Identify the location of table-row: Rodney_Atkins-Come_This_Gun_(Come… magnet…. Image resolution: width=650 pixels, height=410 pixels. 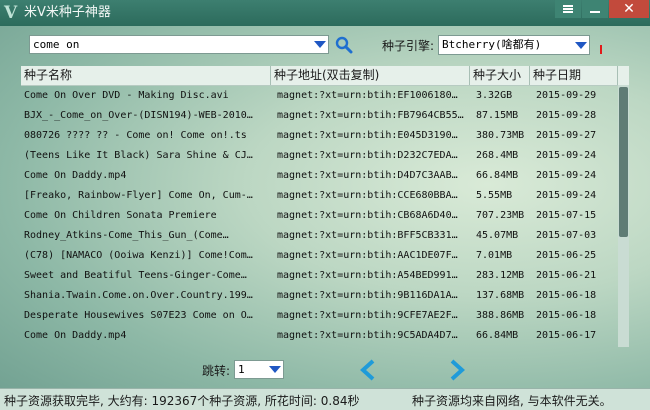
(319, 236).